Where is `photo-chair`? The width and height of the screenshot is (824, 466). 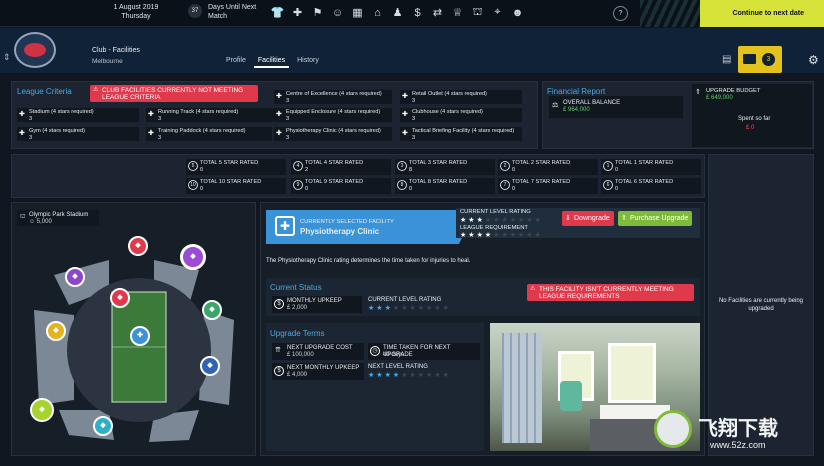
photo-chair is located at coordinates (571, 396).